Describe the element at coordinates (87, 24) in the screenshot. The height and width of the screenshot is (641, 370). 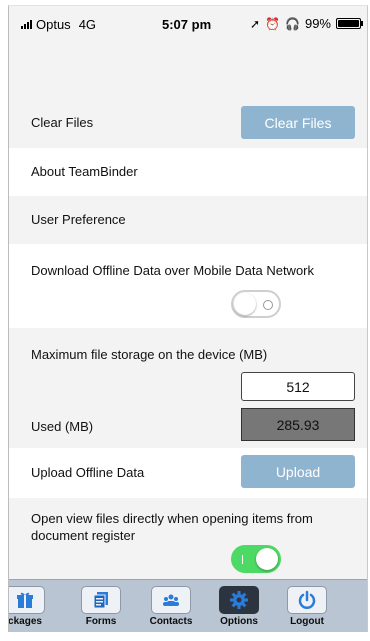
I see `network-type: 4G` at that location.